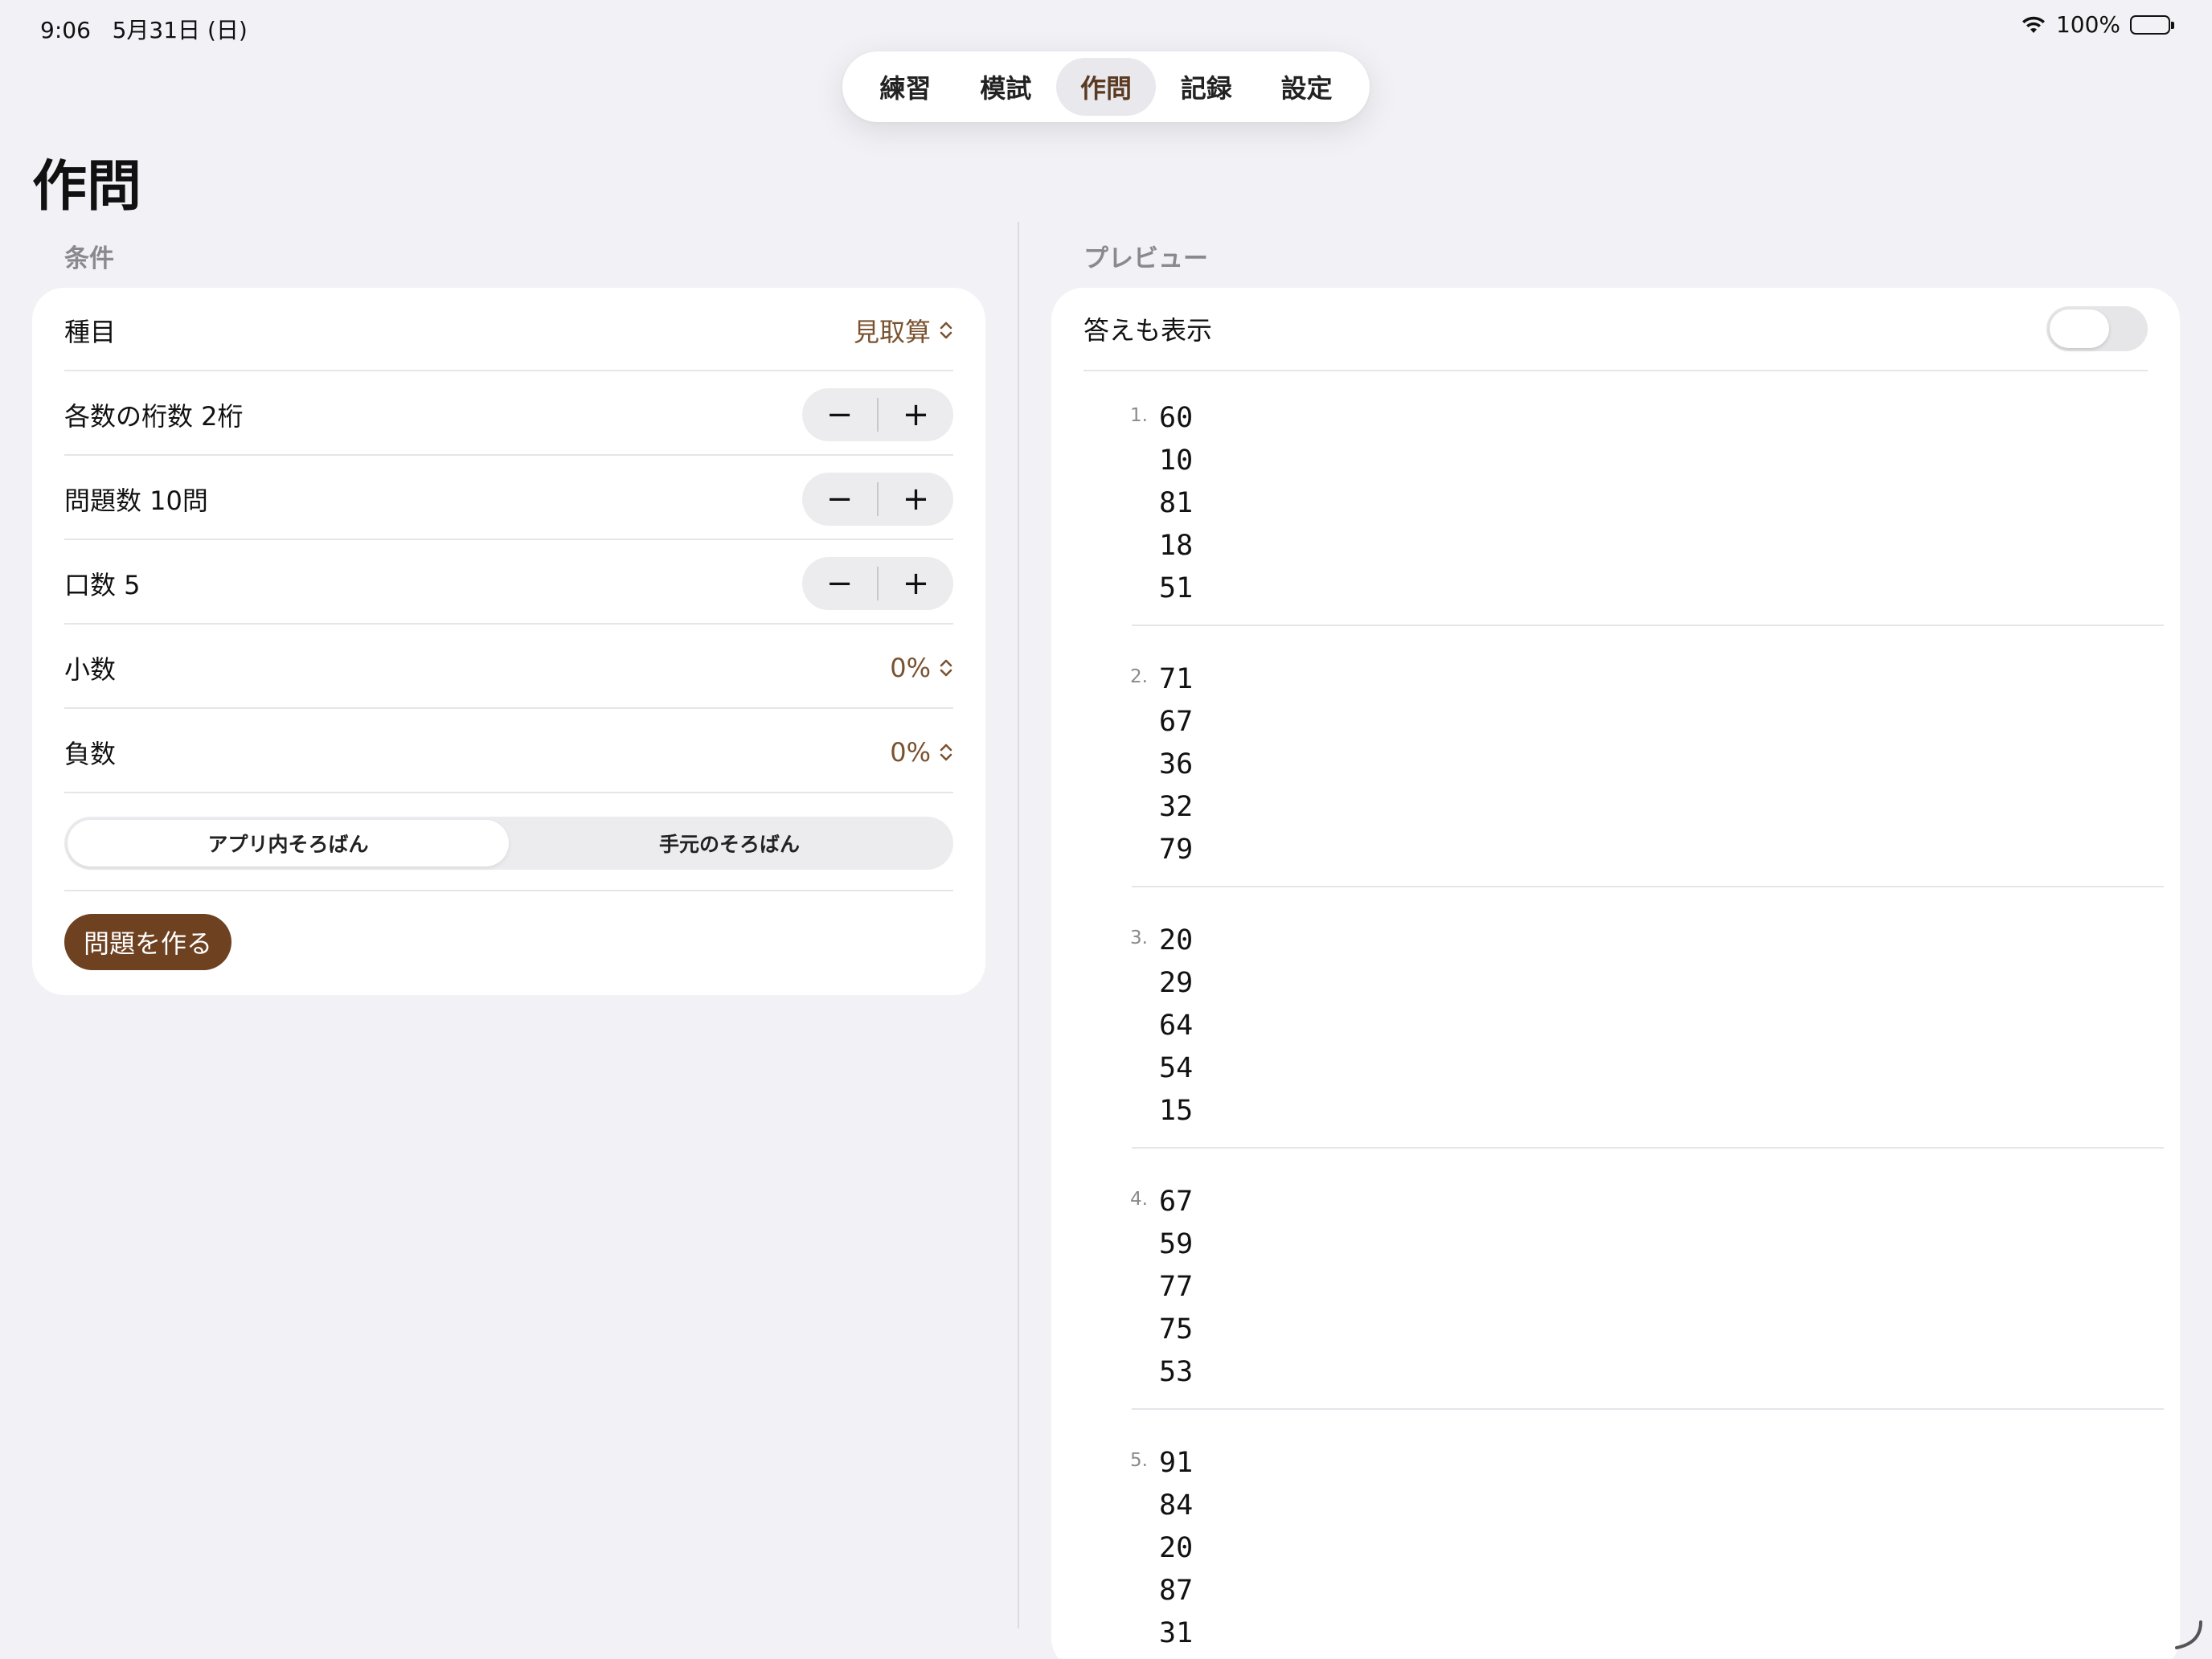 The image size is (2212, 1659). What do you see at coordinates (1148, 330) in the screenshot?
I see `show-answers-label: 答えも表示` at bounding box center [1148, 330].